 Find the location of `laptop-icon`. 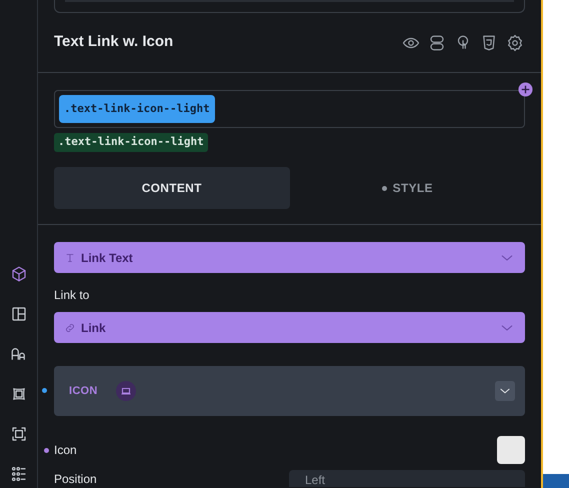

laptop-icon is located at coordinates (126, 391).